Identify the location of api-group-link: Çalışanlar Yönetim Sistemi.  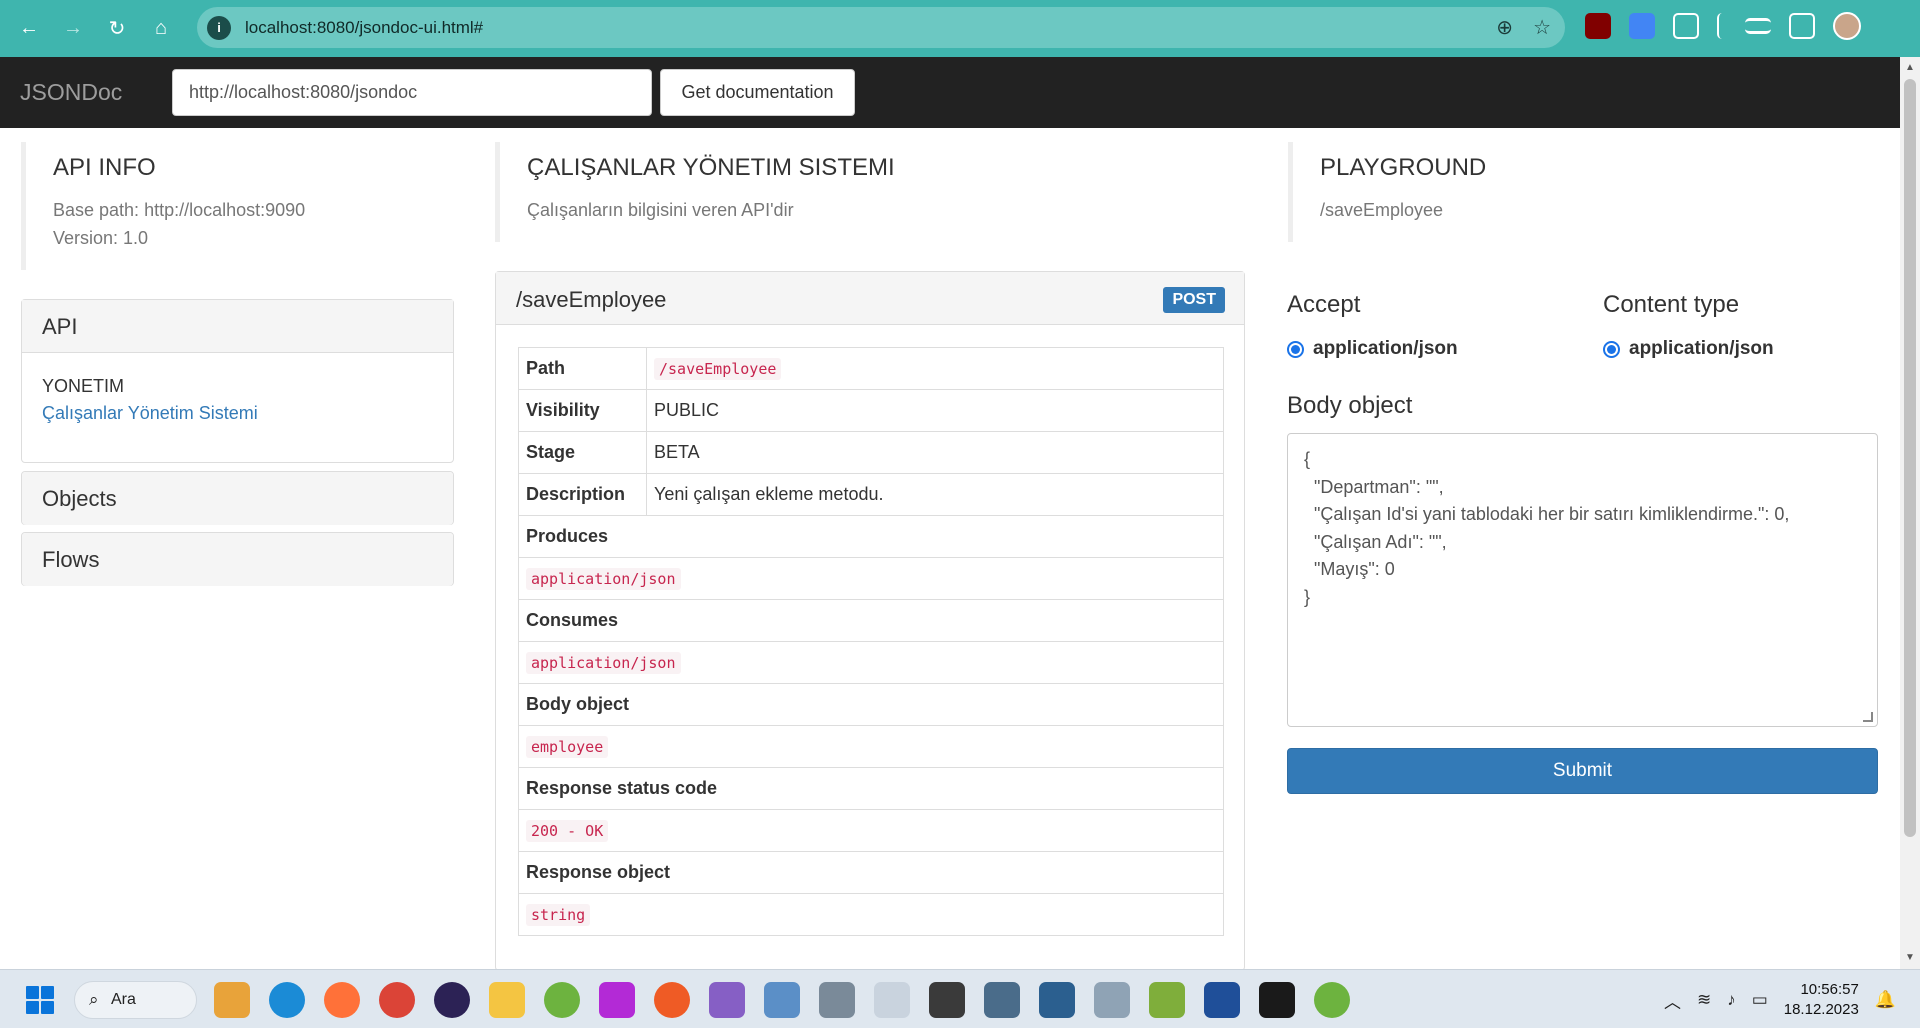
(237, 413).